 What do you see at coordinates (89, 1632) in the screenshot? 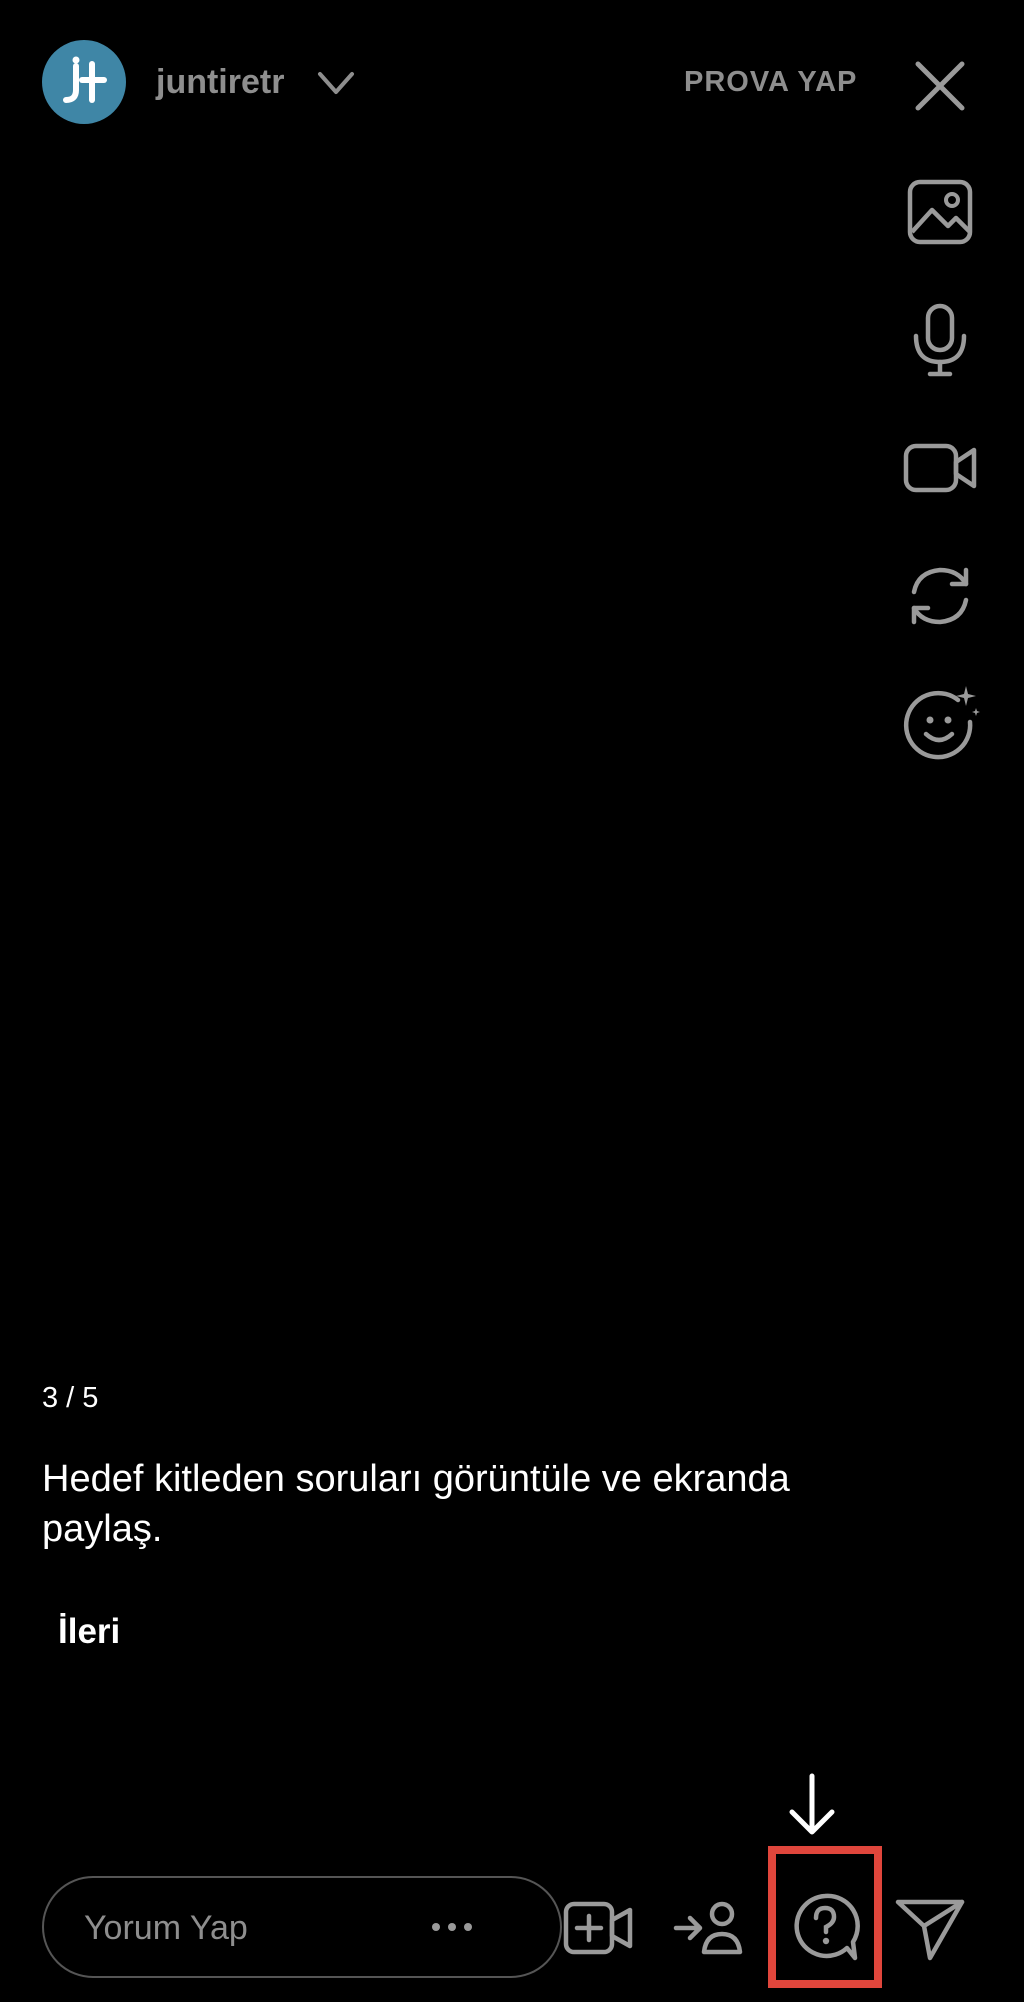
I see `next-button: İleri` at bounding box center [89, 1632].